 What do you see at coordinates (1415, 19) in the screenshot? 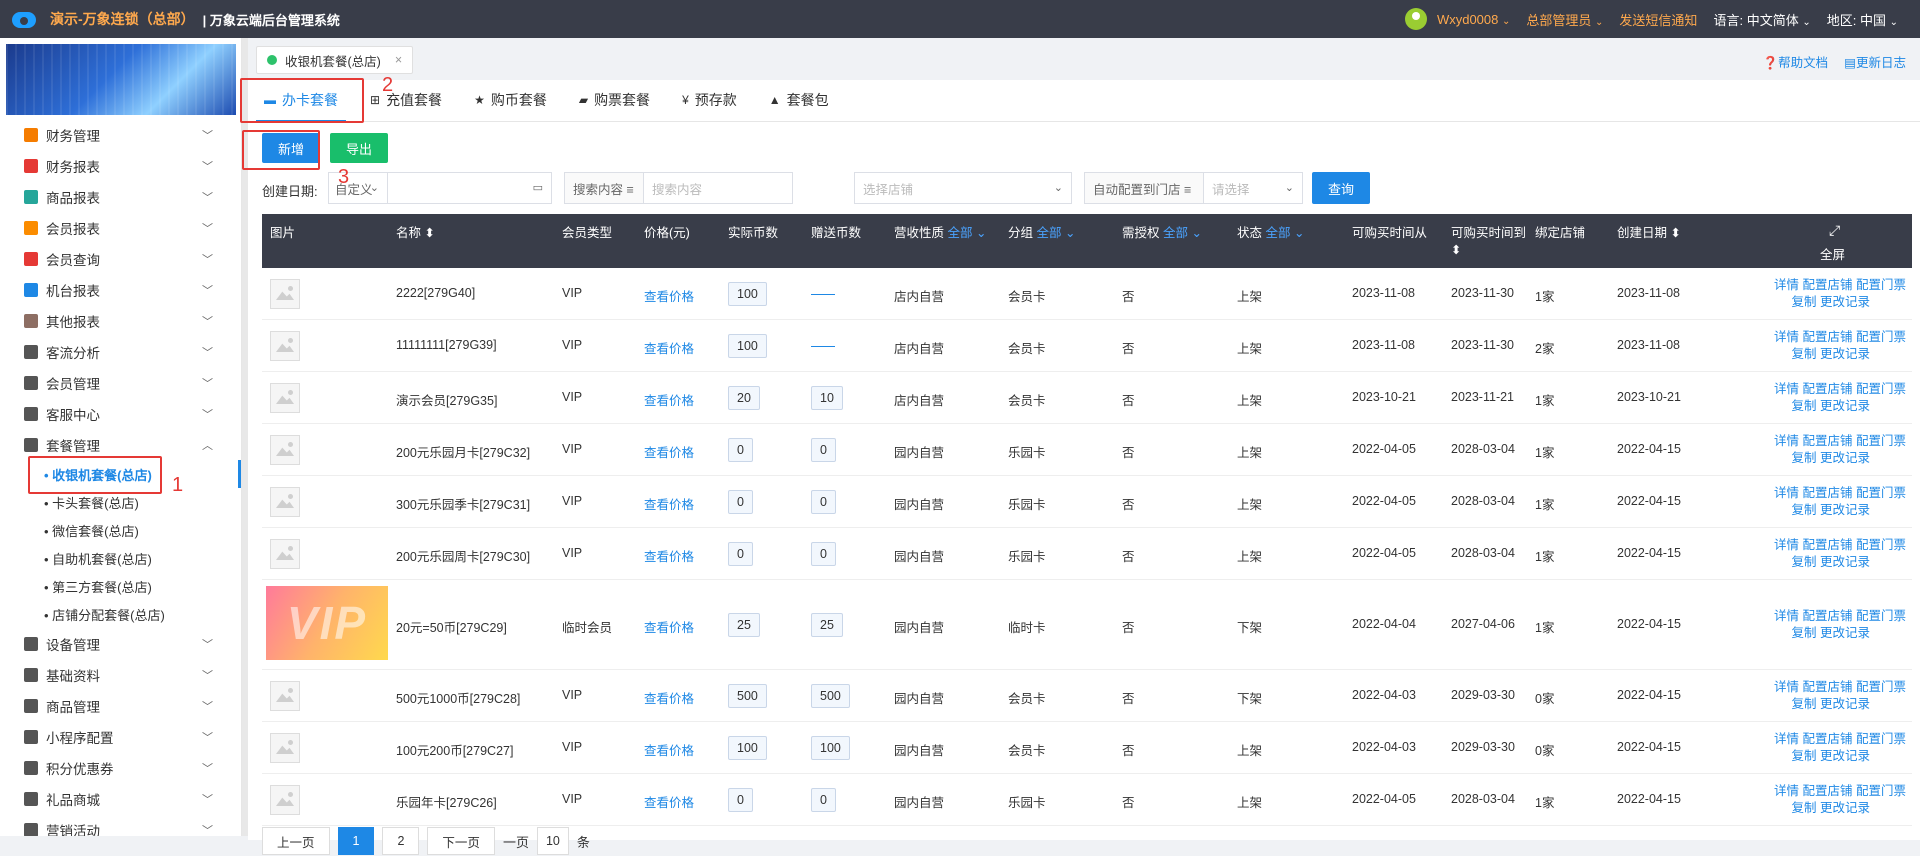
I see `user-avatar-icon` at bounding box center [1415, 19].